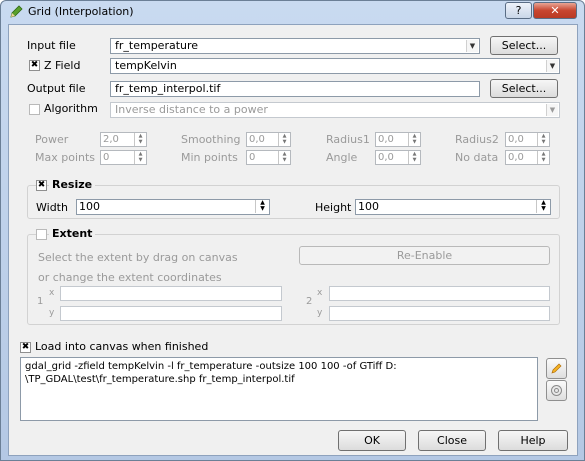 The height and width of the screenshot is (461, 585). Describe the element at coordinates (130, 277) in the screenshot. I see `extent-coords-text: or change the extent coordinates` at that location.